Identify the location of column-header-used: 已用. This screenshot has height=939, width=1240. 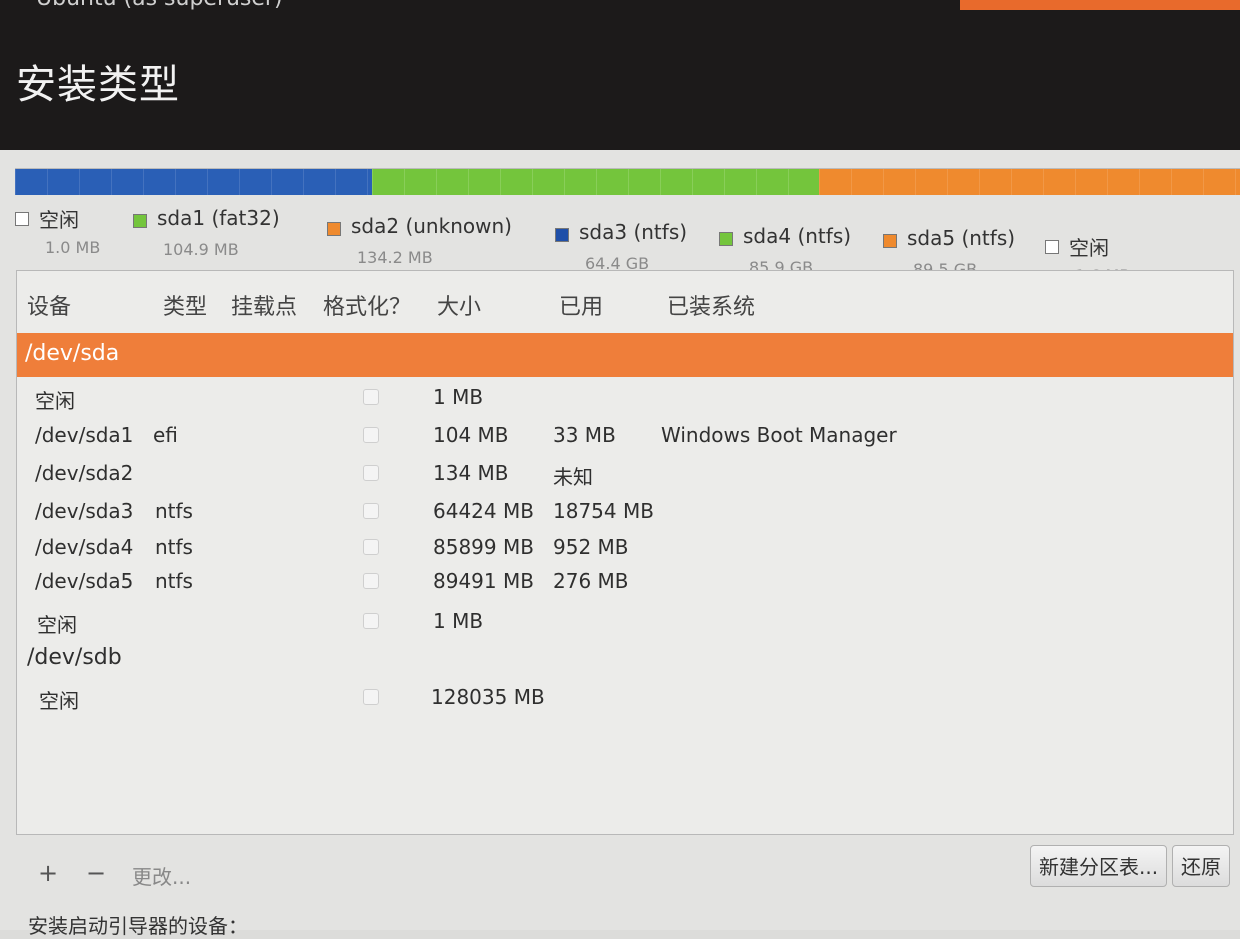
(581, 305).